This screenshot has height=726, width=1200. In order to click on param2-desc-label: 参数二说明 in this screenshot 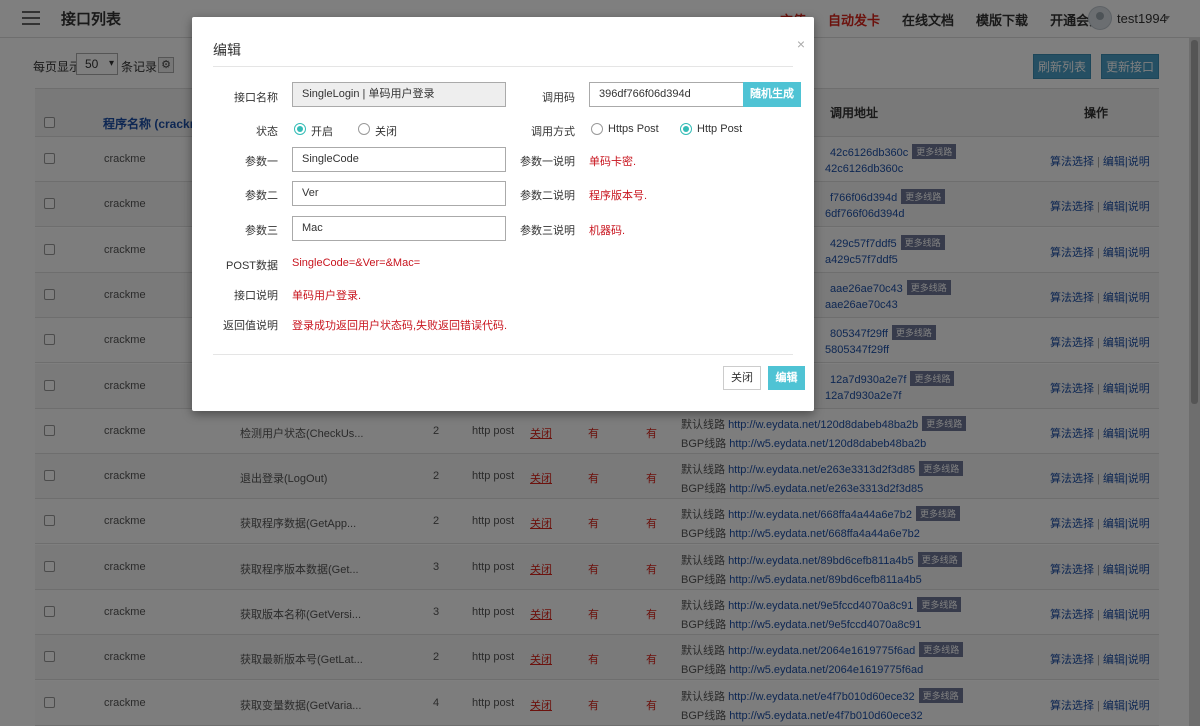, I will do `click(547, 196)`.